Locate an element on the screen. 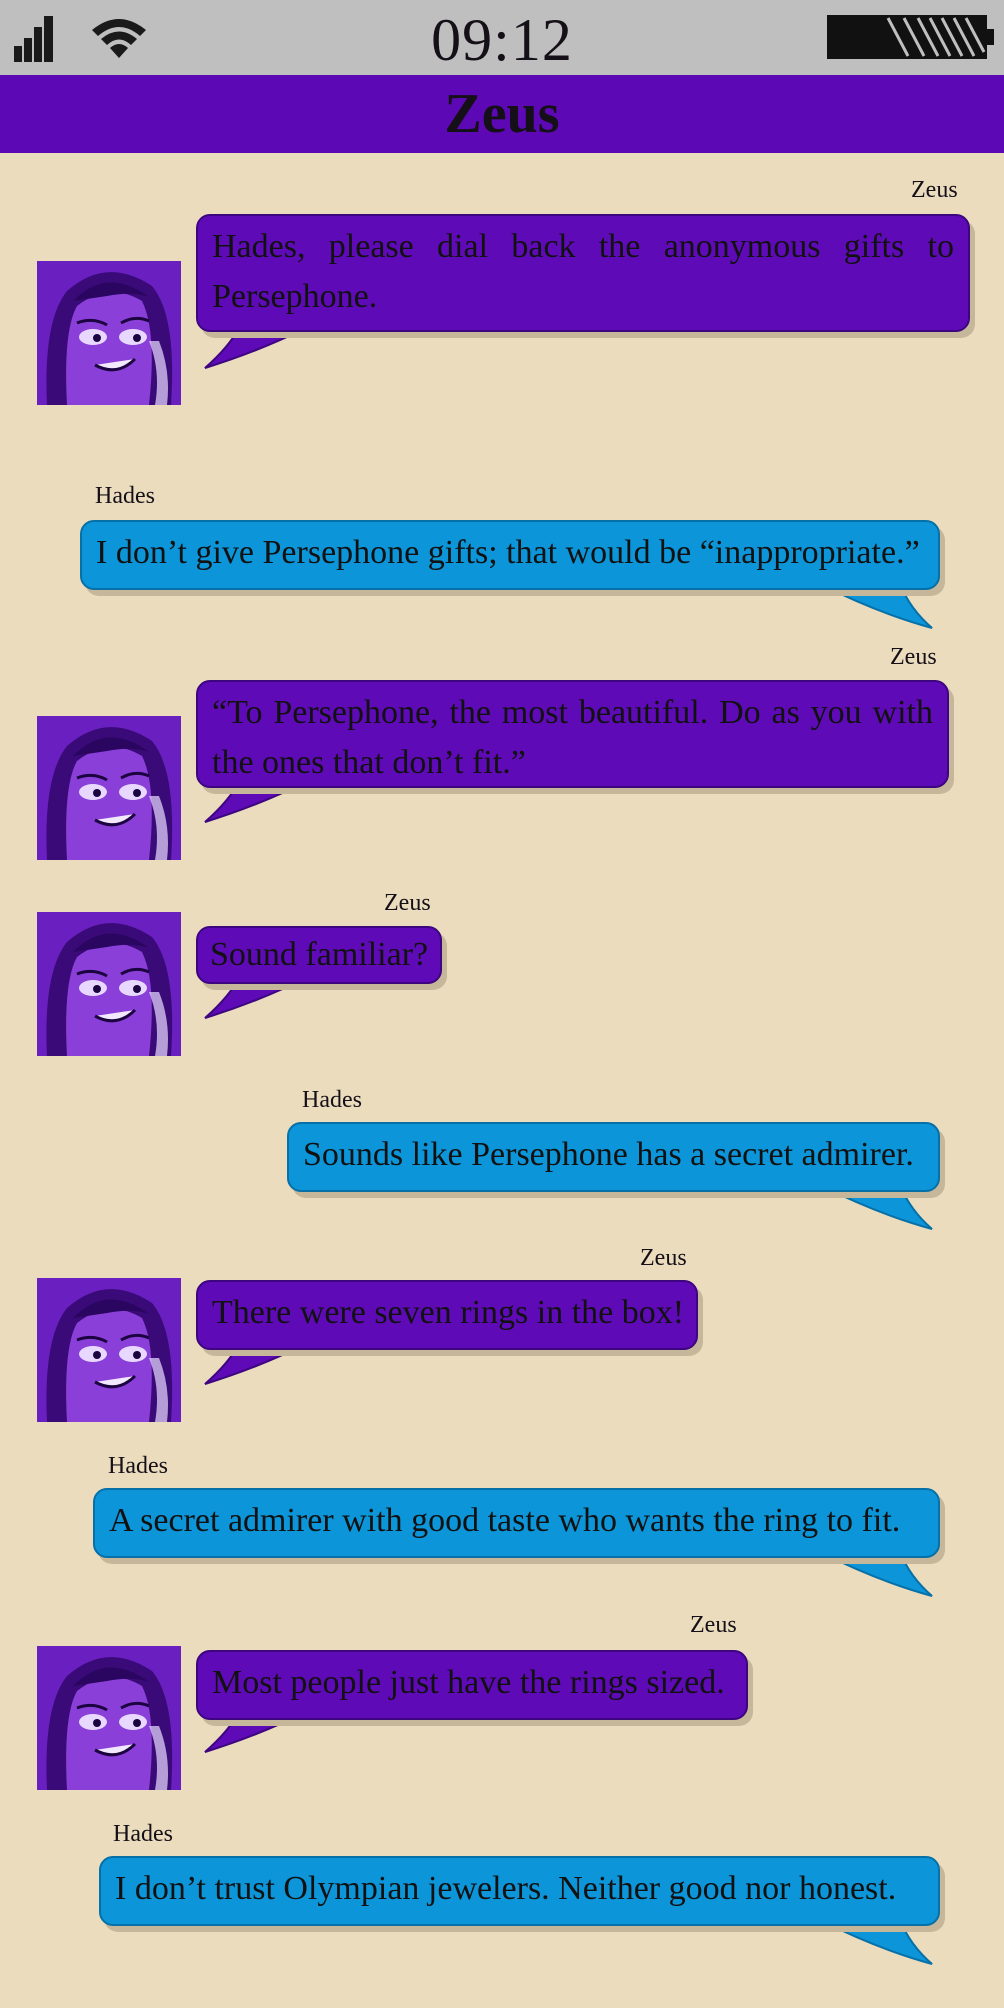 The width and height of the screenshot is (1004, 2008). message-bubble: There were seven rings in the box! is located at coordinates (447, 1315).